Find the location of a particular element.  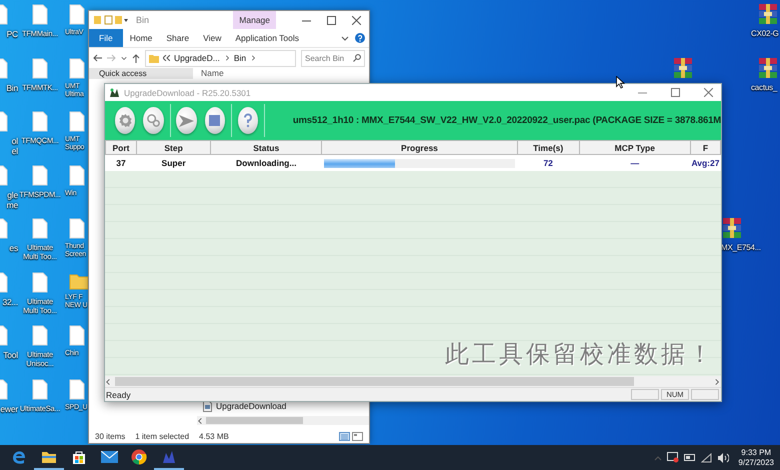

desktop-icon-label: Bin is located at coordinates (12, 87).